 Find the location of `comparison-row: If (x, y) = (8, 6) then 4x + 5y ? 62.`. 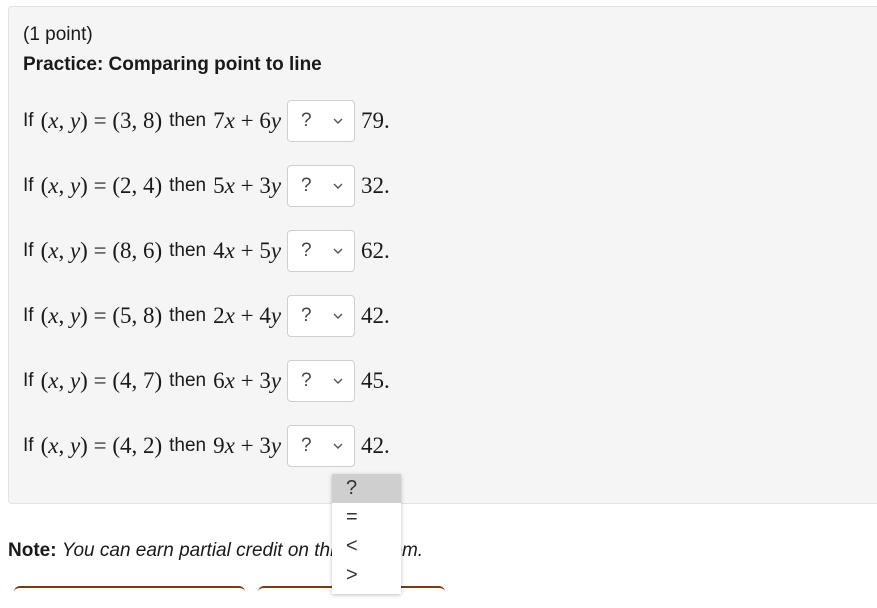

comparison-row: If (x, y) = (8, 6) then 4x + 5y ? 62. is located at coordinates (206, 251).